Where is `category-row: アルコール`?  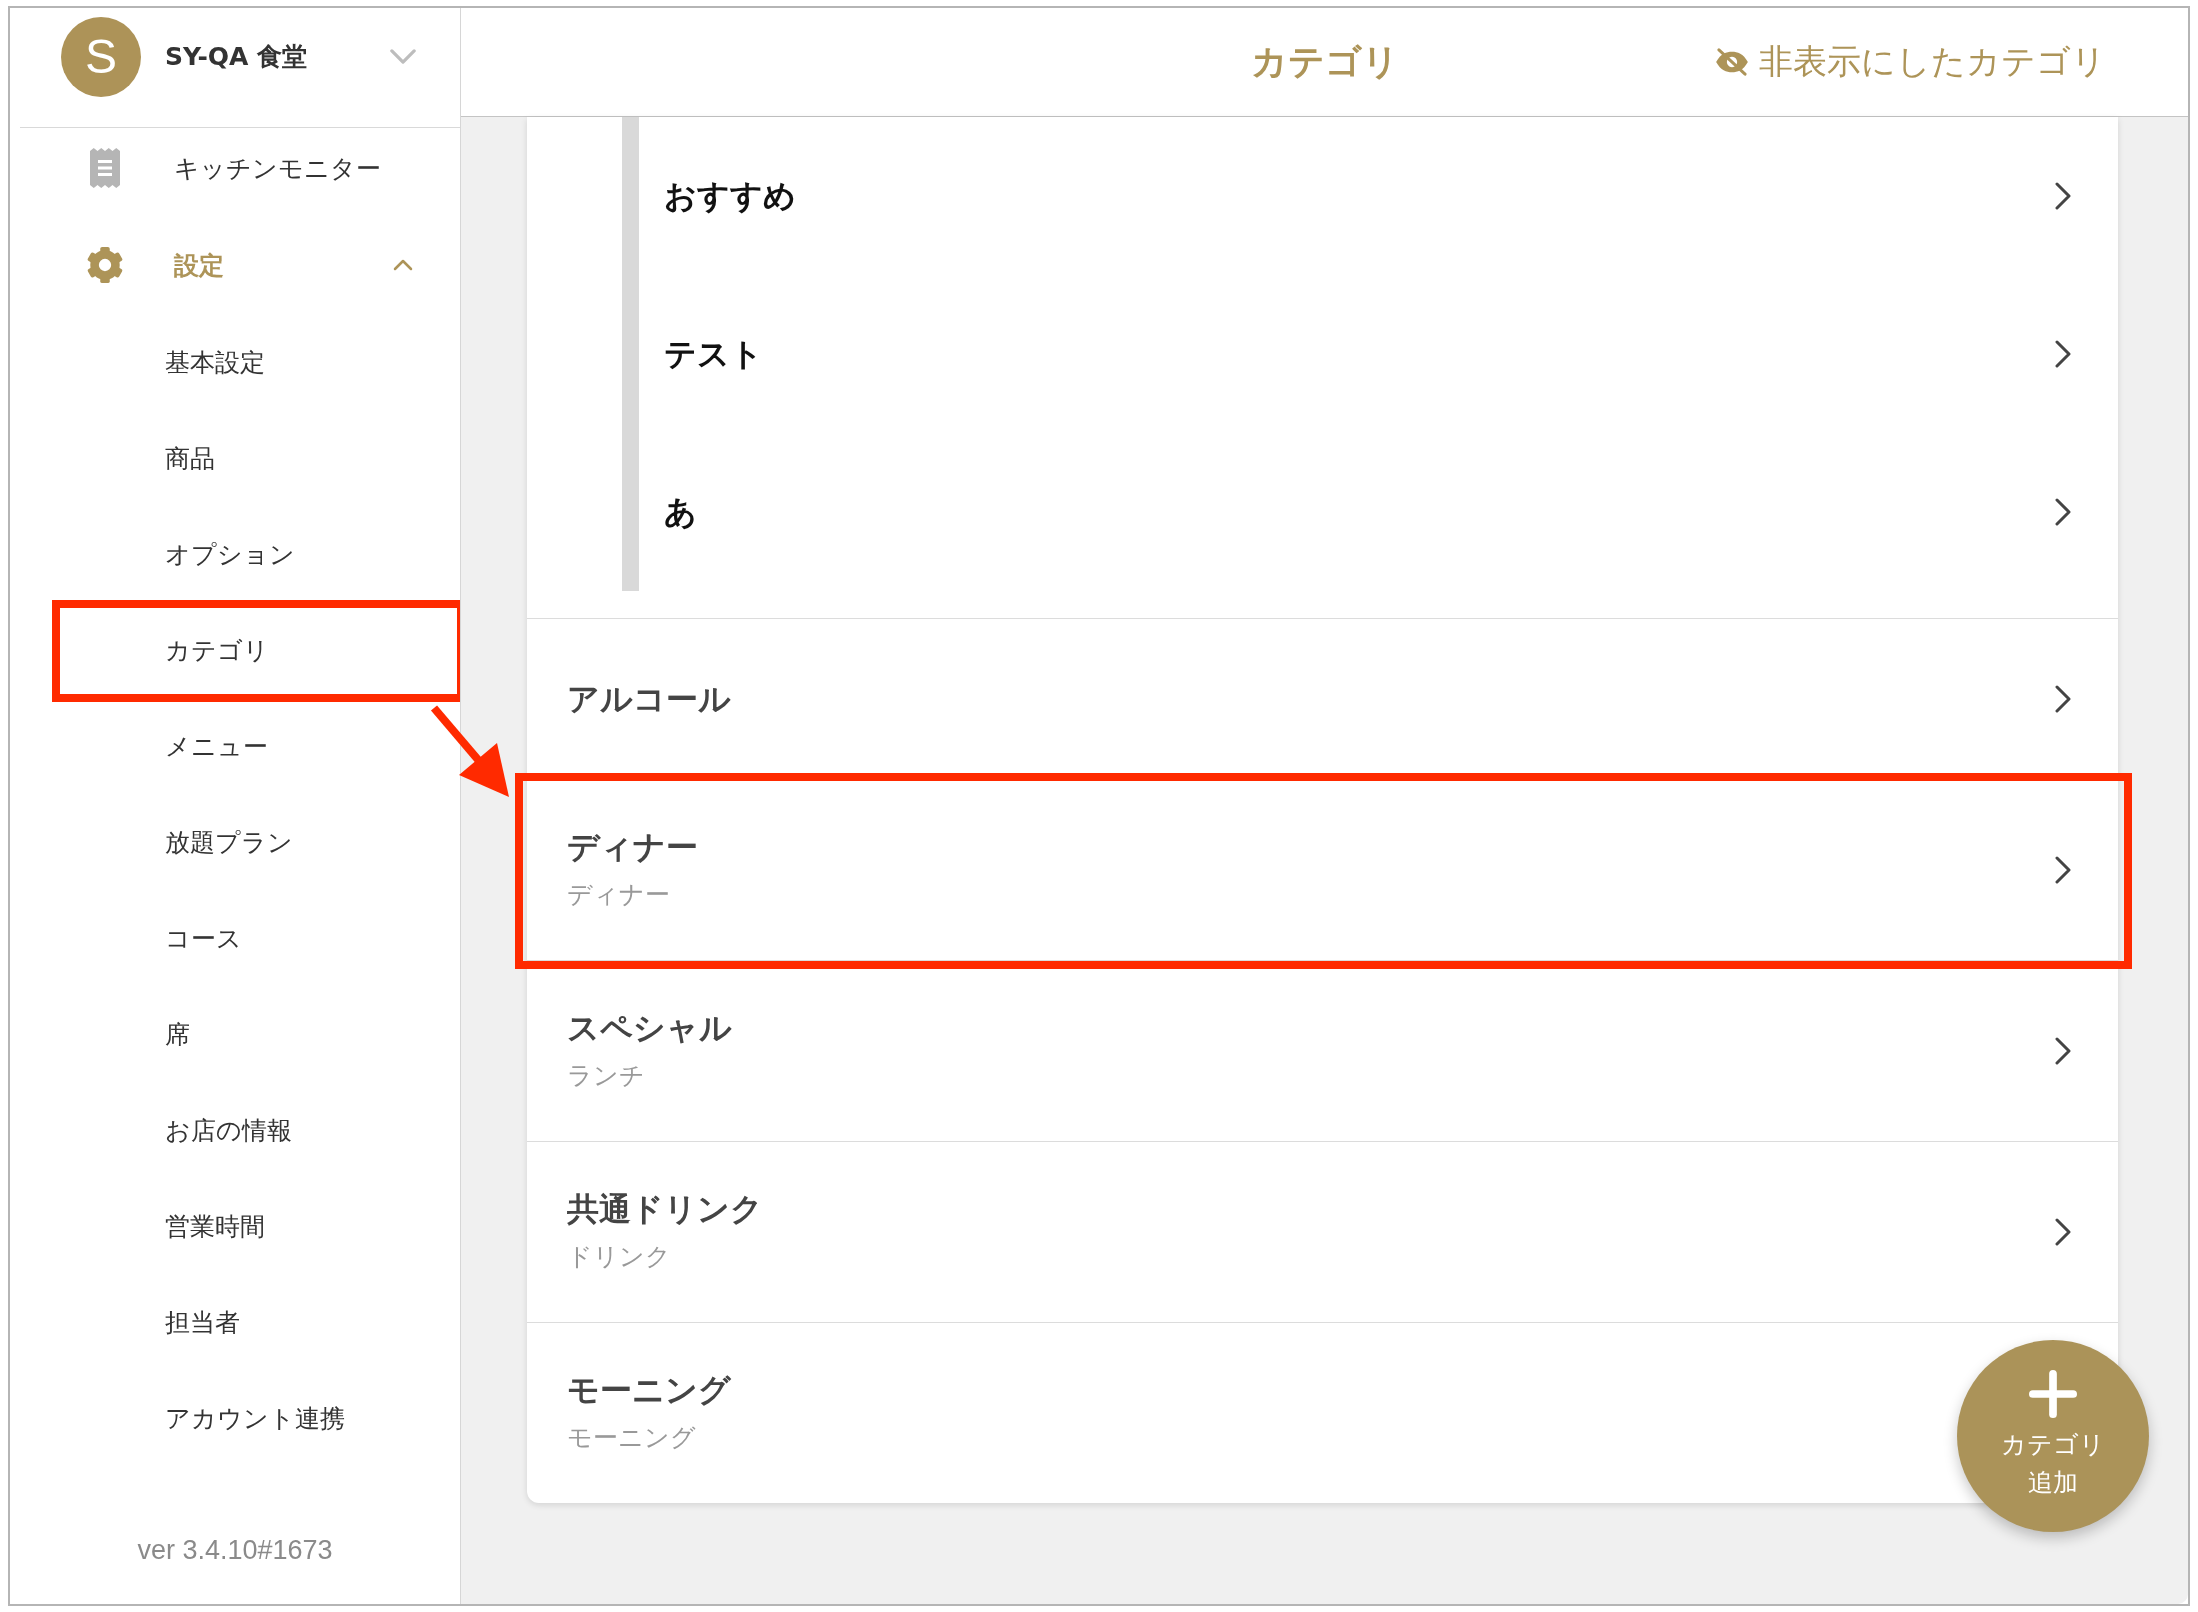
category-row: アルコール is located at coordinates (1322, 699).